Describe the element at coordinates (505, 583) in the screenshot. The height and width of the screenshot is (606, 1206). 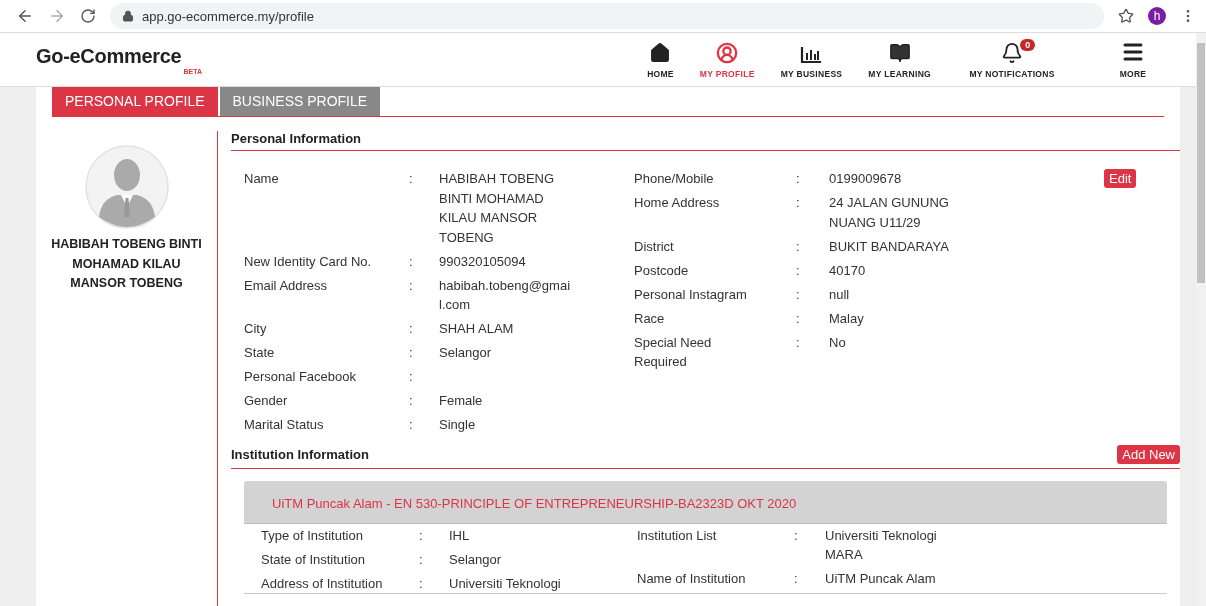
I see `field-value: Universiti Teknologi` at that location.